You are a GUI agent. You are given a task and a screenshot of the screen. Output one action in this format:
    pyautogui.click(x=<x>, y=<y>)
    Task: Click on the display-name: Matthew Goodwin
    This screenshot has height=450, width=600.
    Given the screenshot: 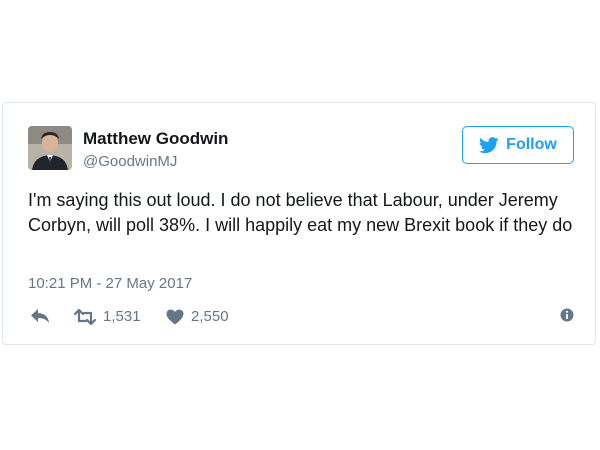 What is the action you would take?
    pyautogui.click(x=155, y=139)
    